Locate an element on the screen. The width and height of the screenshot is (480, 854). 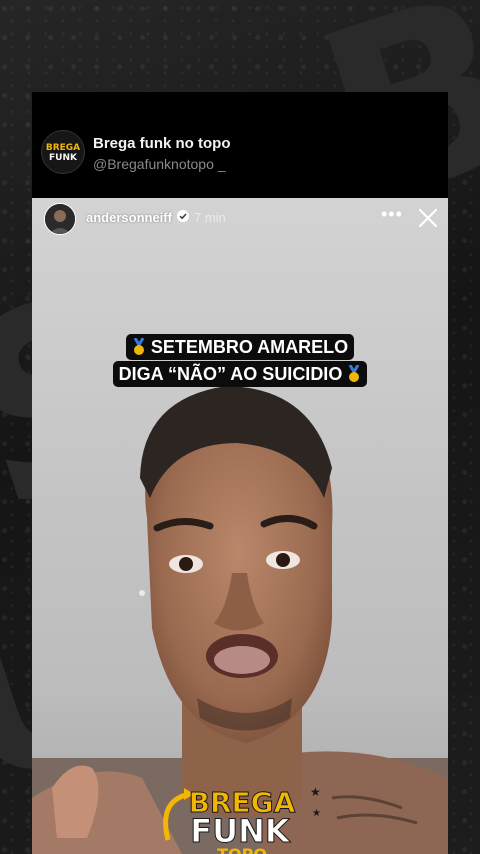
caption-line-2: DIGA “NÃO” AO SUICIDIO is located at coordinates (240, 374).